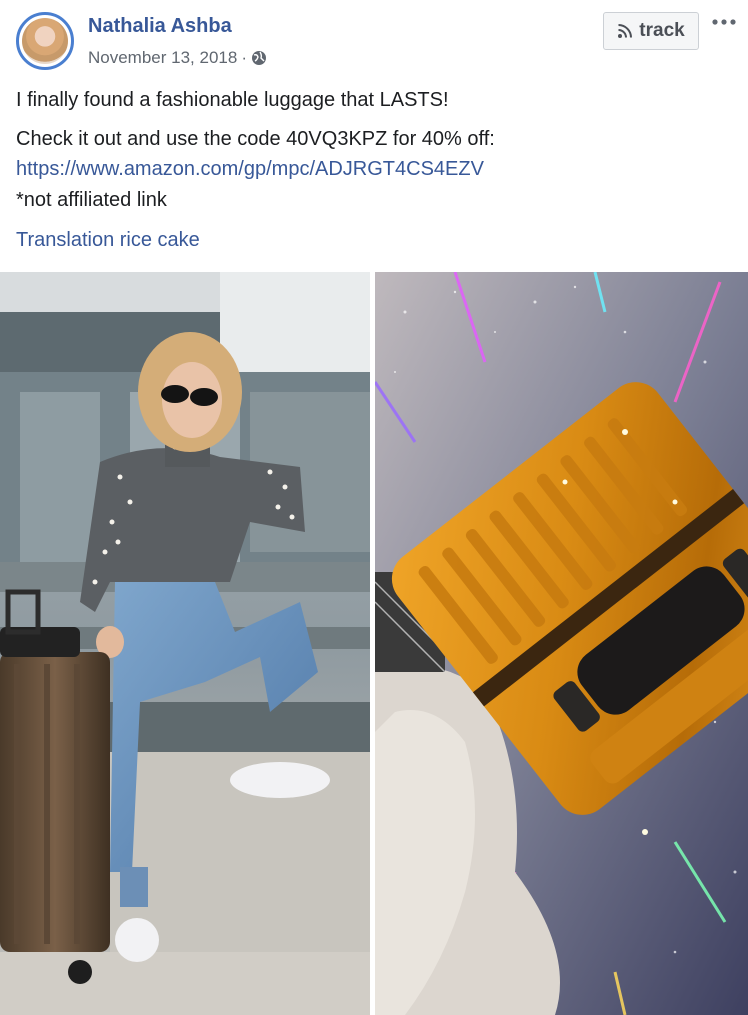 The height and width of the screenshot is (1015, 748). I want to click on globe-icon, so click(259, 58).